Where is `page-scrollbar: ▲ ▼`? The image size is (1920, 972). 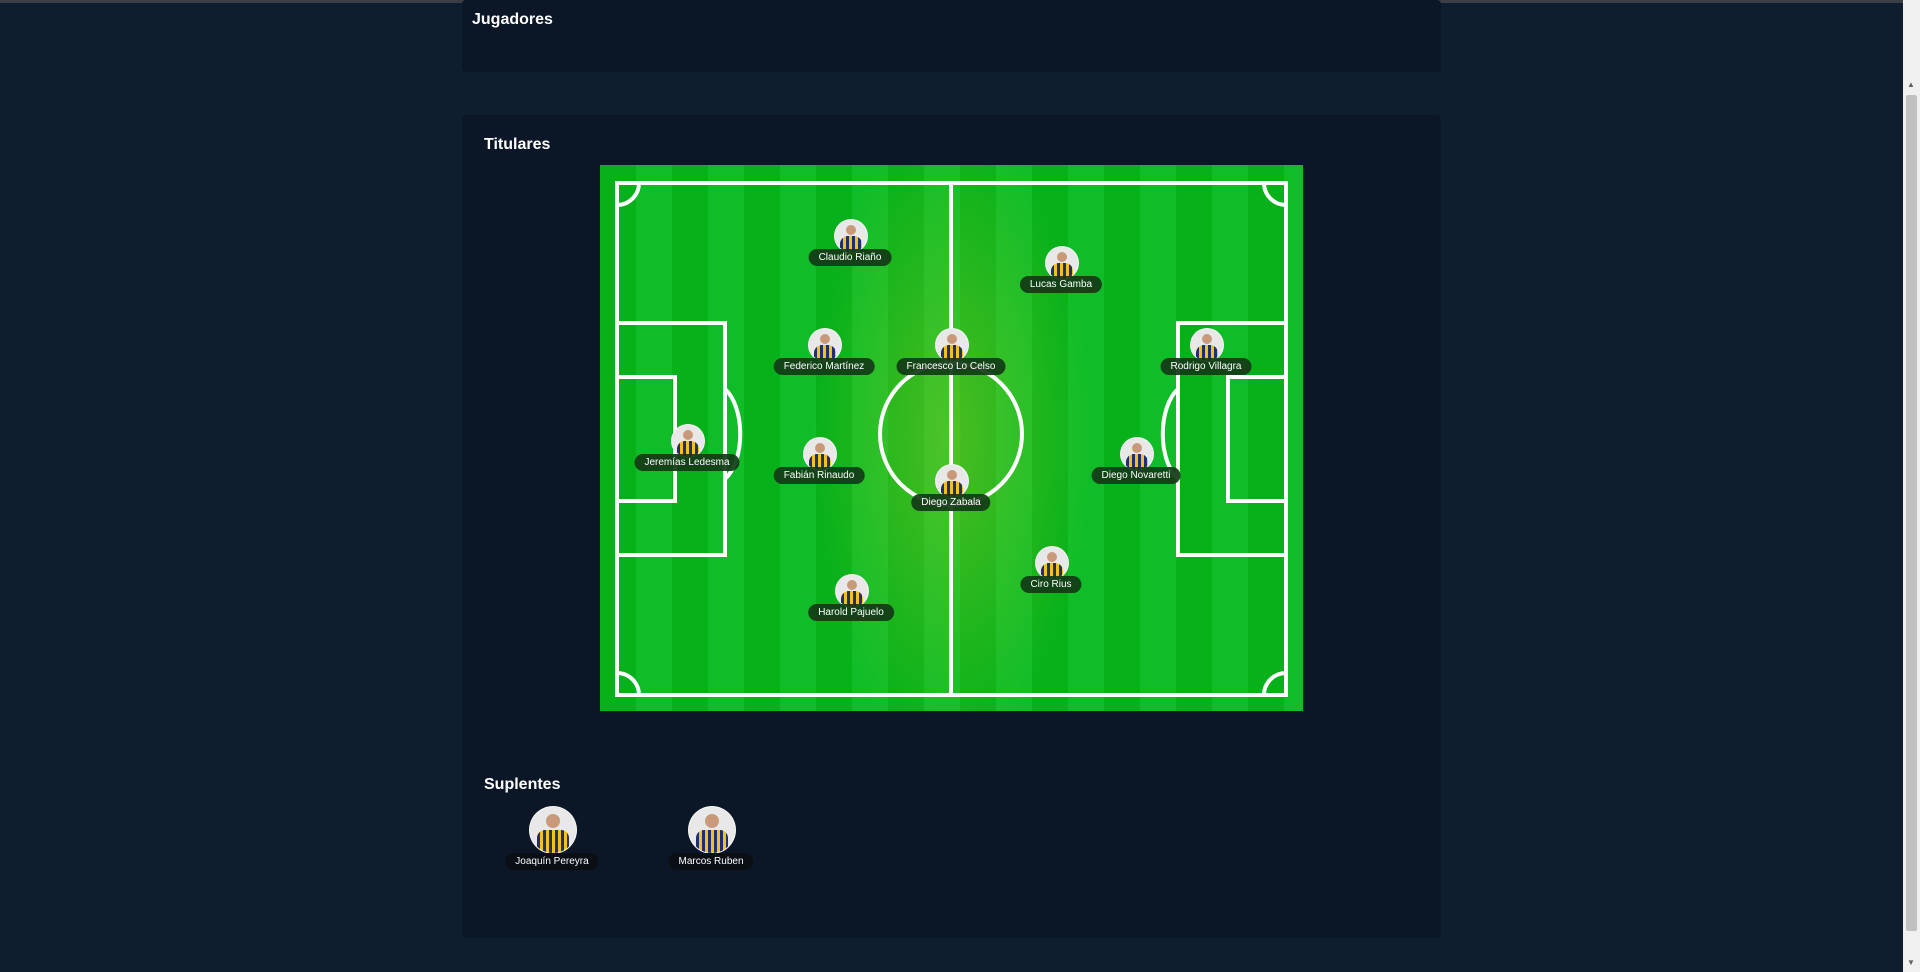
page-scrollbar: ▲ ▼ is located at coordinates (1911, 486).